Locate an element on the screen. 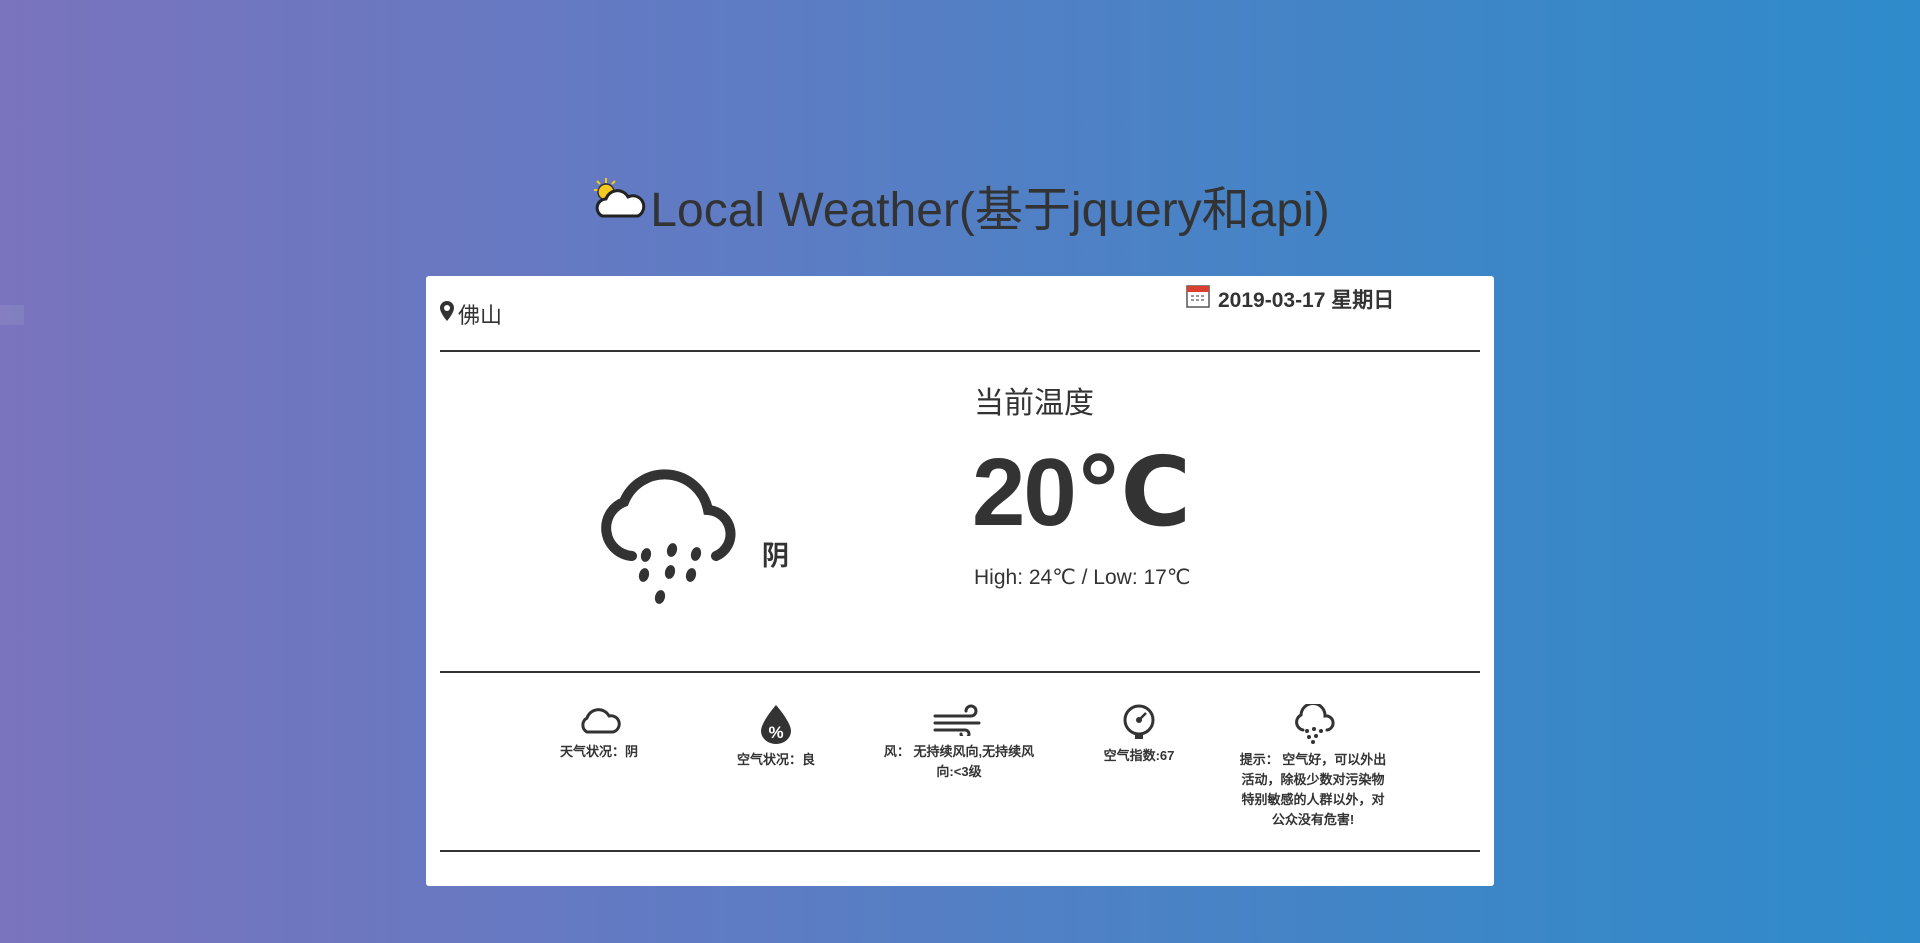  sun-behind-cloud-icon is located at coordinates (618, 205).